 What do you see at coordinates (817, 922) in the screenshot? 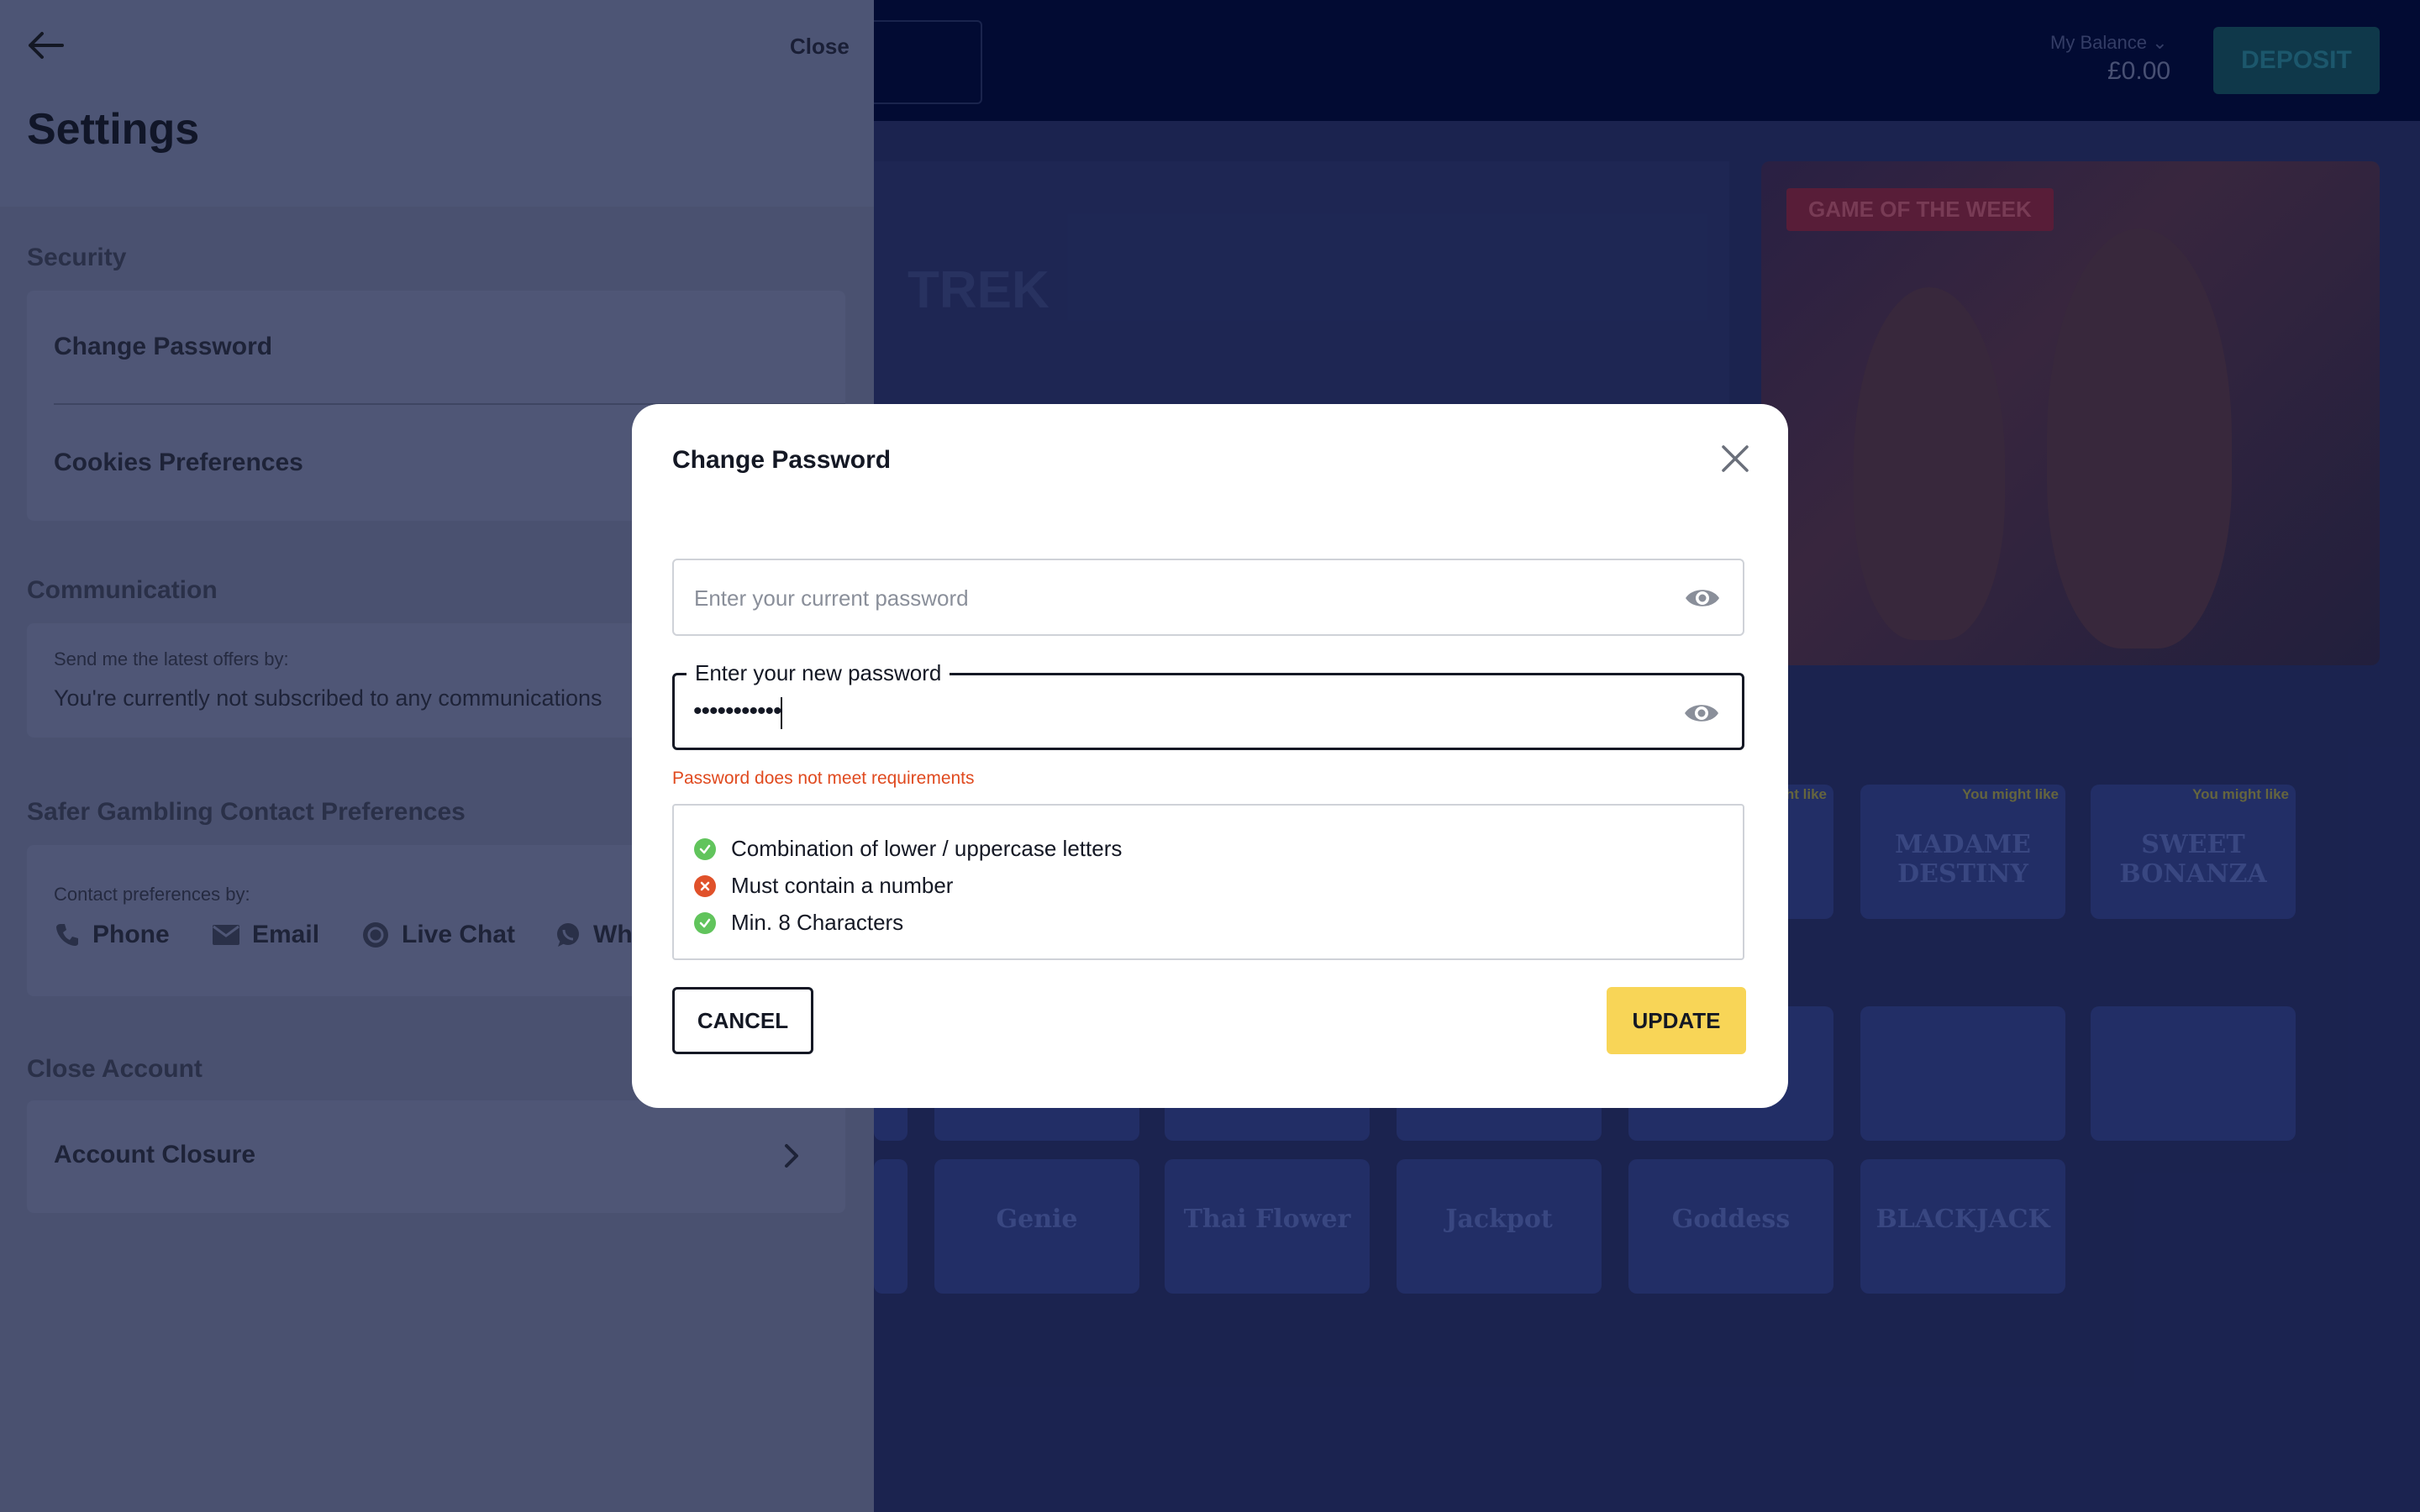
I see `requirement-text: Min. 8 Characters` at bounding box center [817, 922].